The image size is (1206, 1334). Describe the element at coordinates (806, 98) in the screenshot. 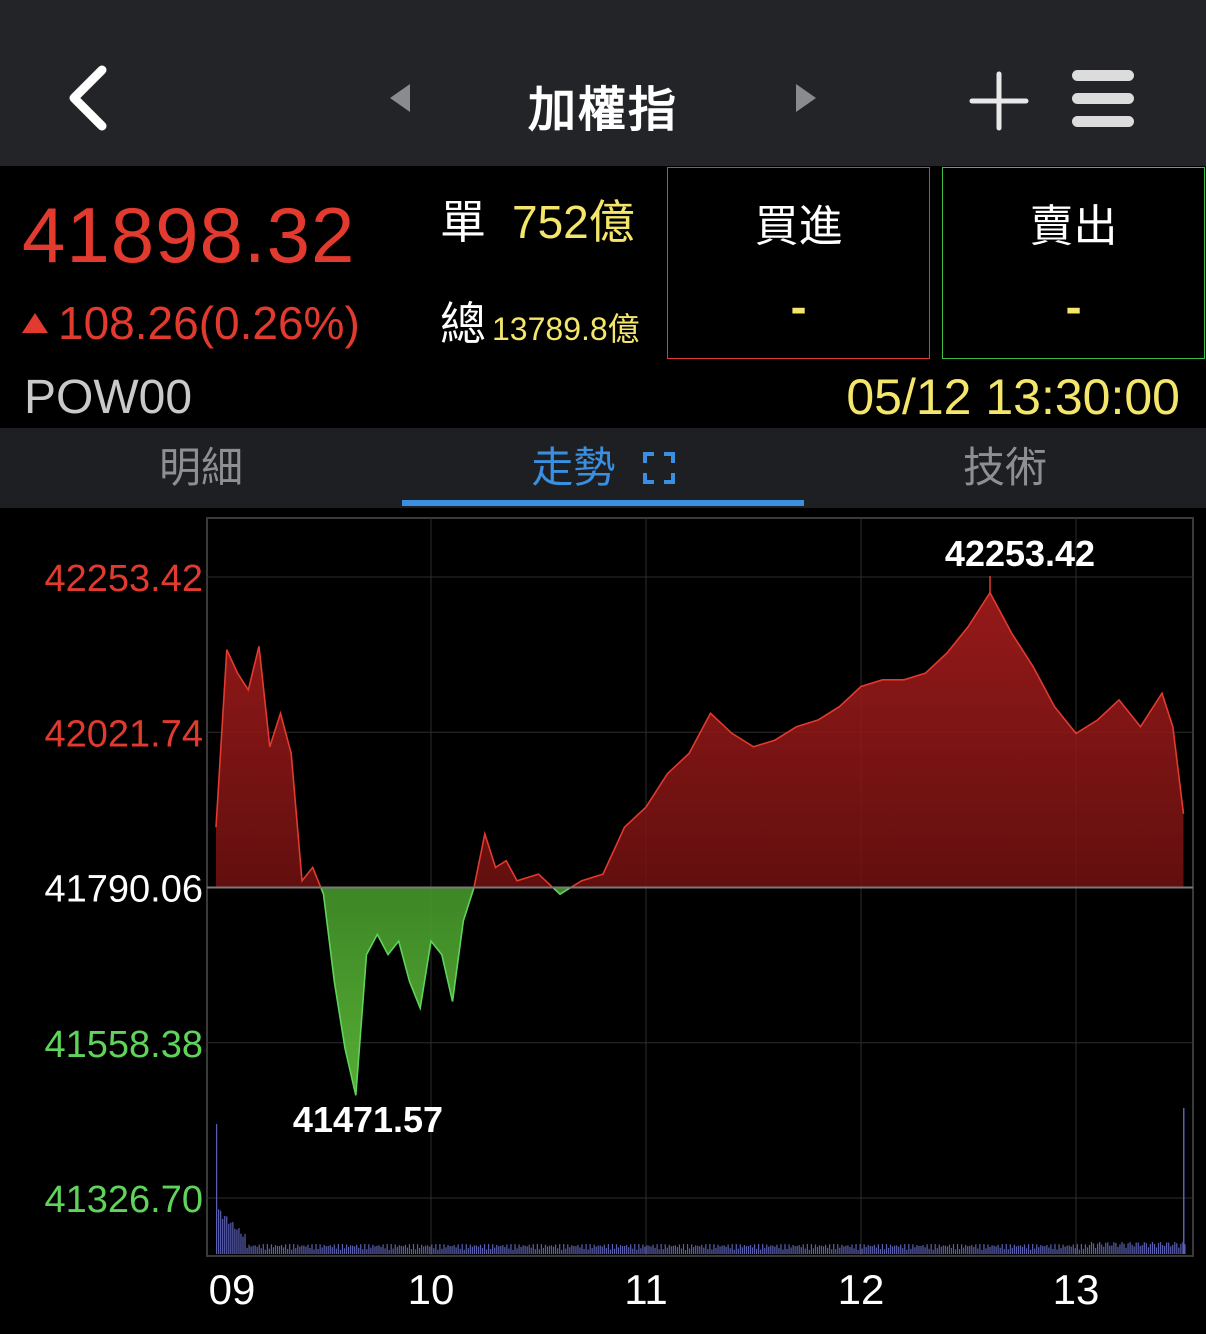

I see `next-arrow-icon` at that location.